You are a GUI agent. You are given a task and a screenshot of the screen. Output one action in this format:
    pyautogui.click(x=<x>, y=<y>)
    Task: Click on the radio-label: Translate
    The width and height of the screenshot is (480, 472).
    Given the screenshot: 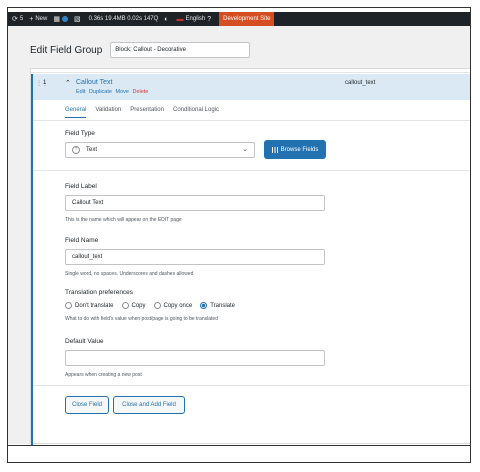 What is the action you would take?
    pyautogui.click(x=222, y=305)
    